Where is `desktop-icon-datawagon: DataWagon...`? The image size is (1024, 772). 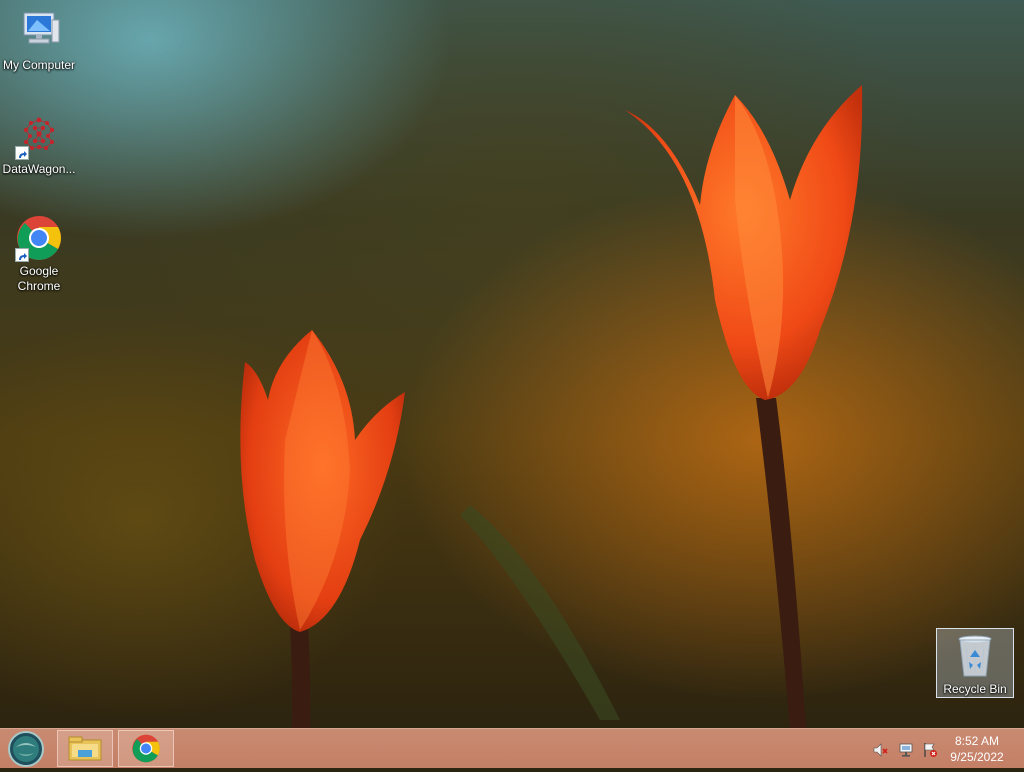 desktop-icon-datawagon: DataWagon... is located at coordinates (39, 144).